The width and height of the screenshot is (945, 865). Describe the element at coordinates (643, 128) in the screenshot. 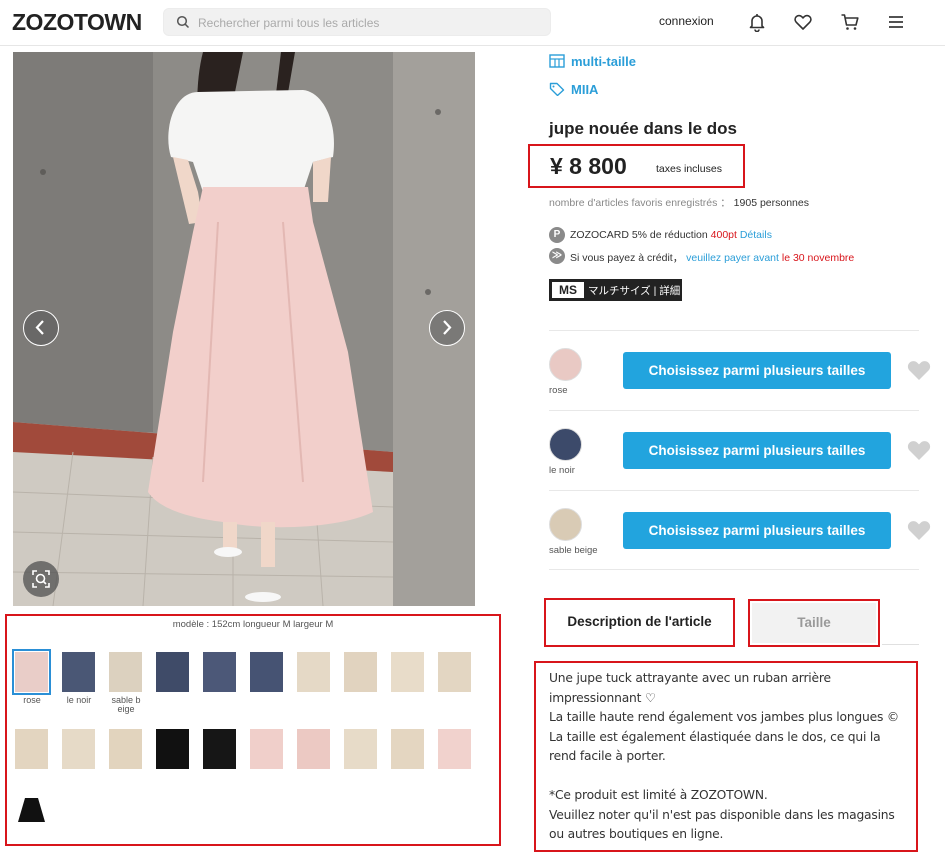

I see `product-title: jupe nouée dans le dos` at that location.